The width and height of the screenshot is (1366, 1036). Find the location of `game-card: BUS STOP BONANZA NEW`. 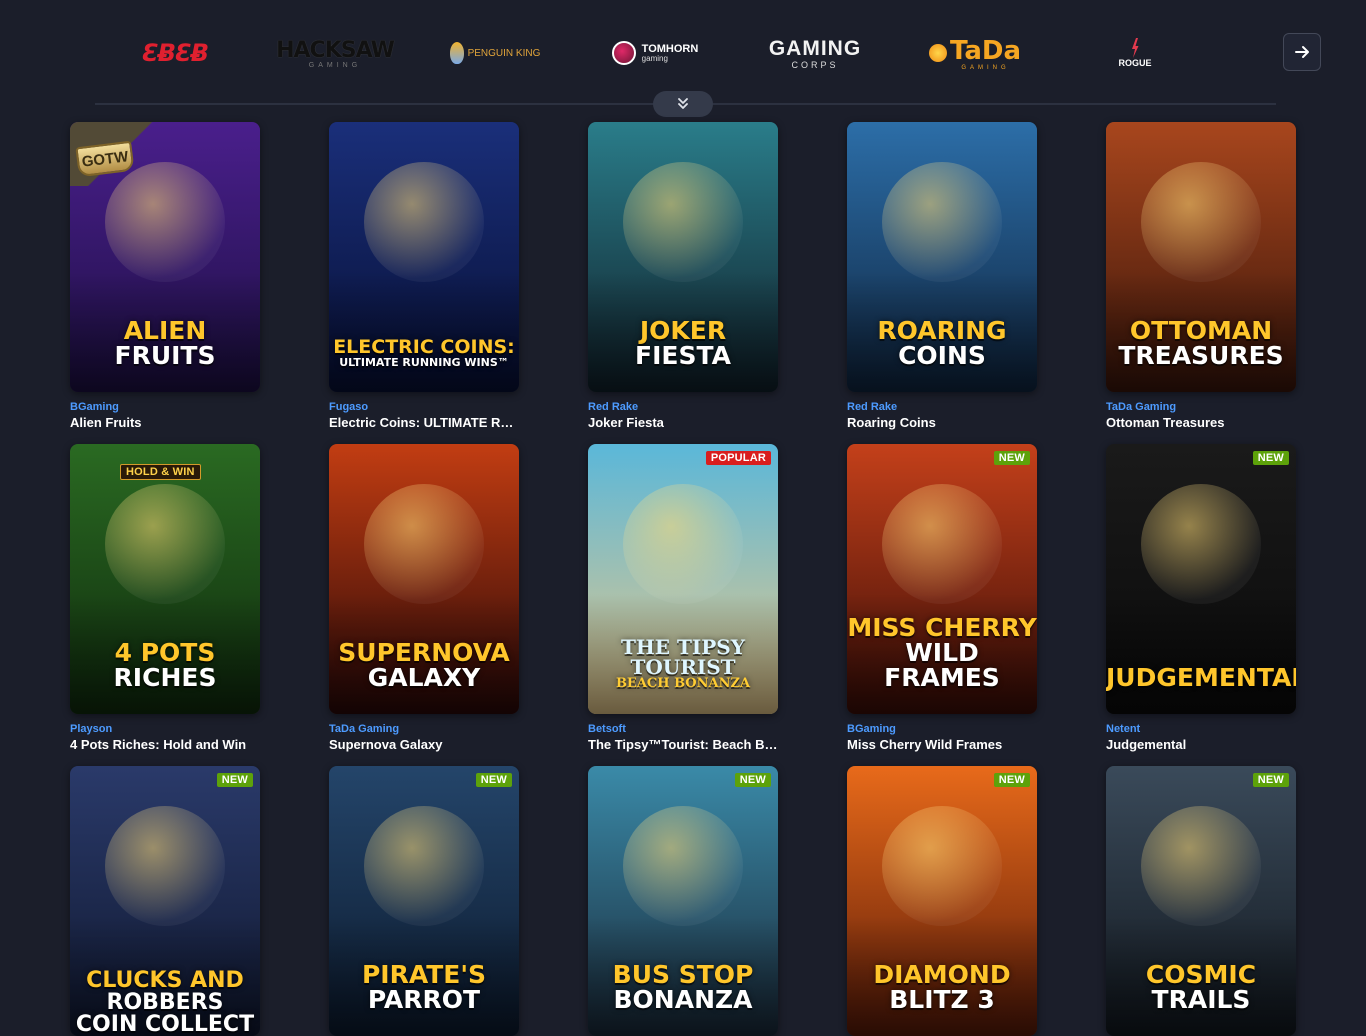

game-card: BUS STOP BONANZA NEW is located at coordinates (683, 901).